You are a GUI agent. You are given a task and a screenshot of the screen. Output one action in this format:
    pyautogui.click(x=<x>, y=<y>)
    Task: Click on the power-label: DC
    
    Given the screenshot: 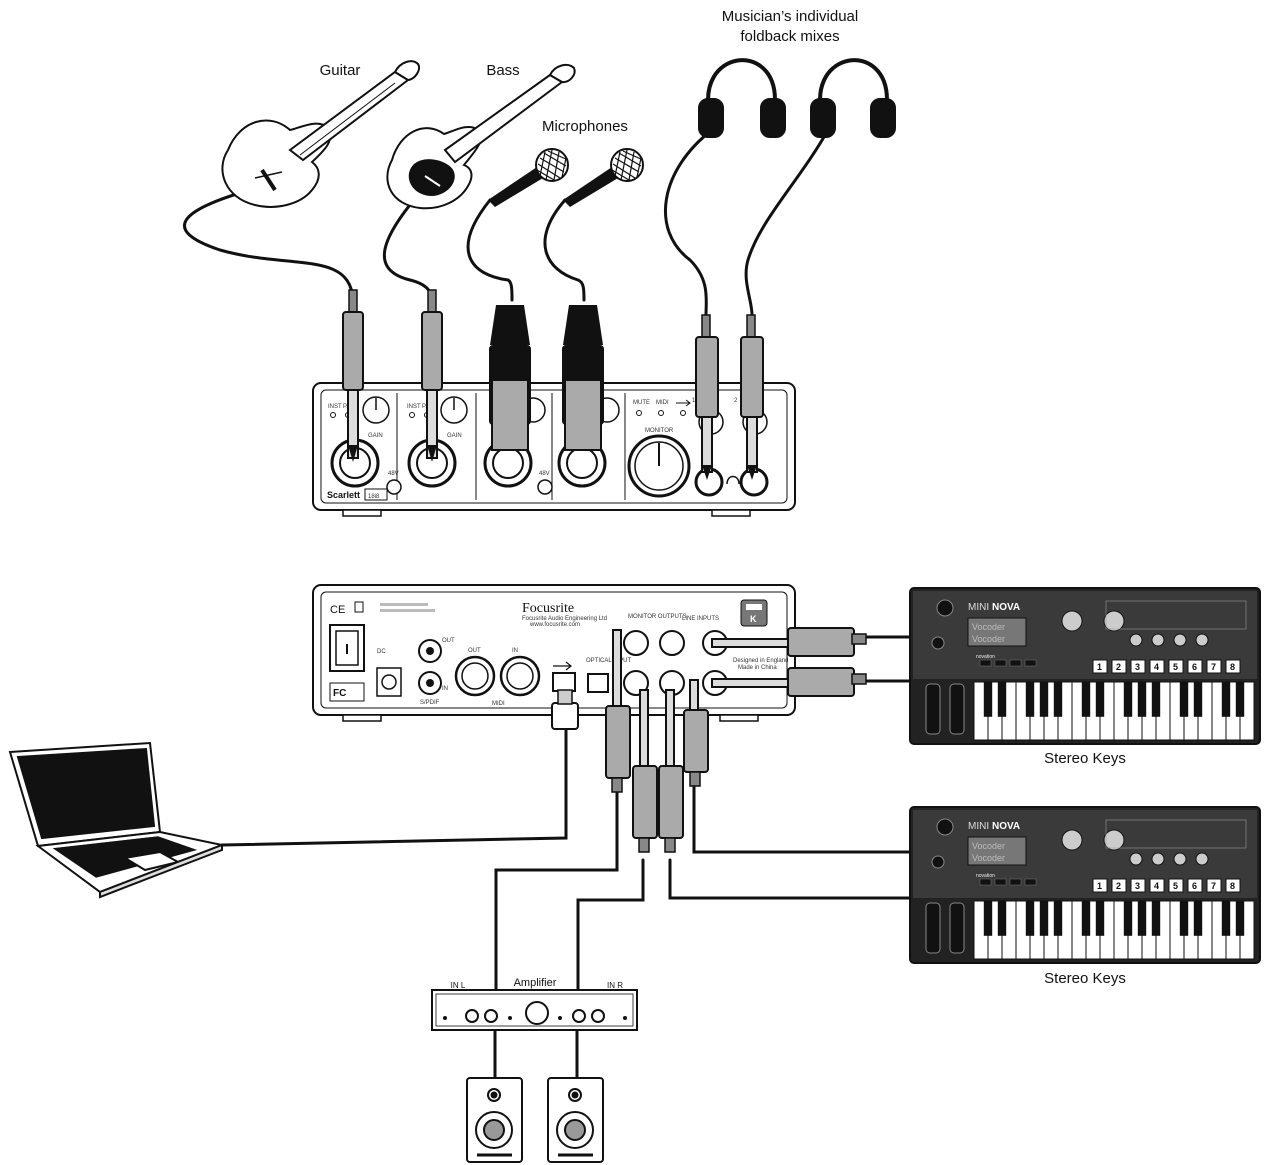 What is the action you would take?
    pyautogui.click(x=381, y=652)
    